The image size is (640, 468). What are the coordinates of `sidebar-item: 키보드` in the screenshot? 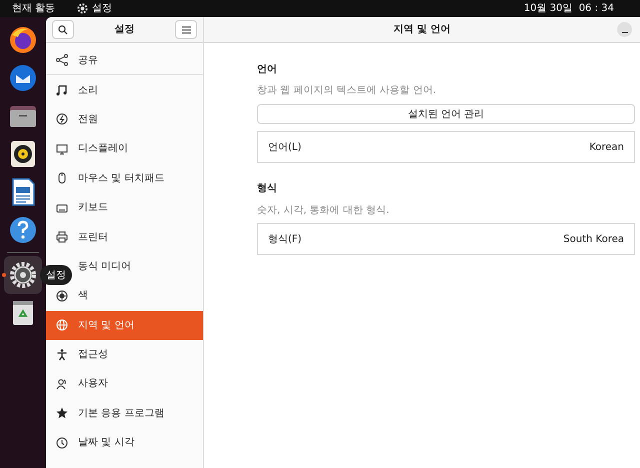 It's located at (124, 207).